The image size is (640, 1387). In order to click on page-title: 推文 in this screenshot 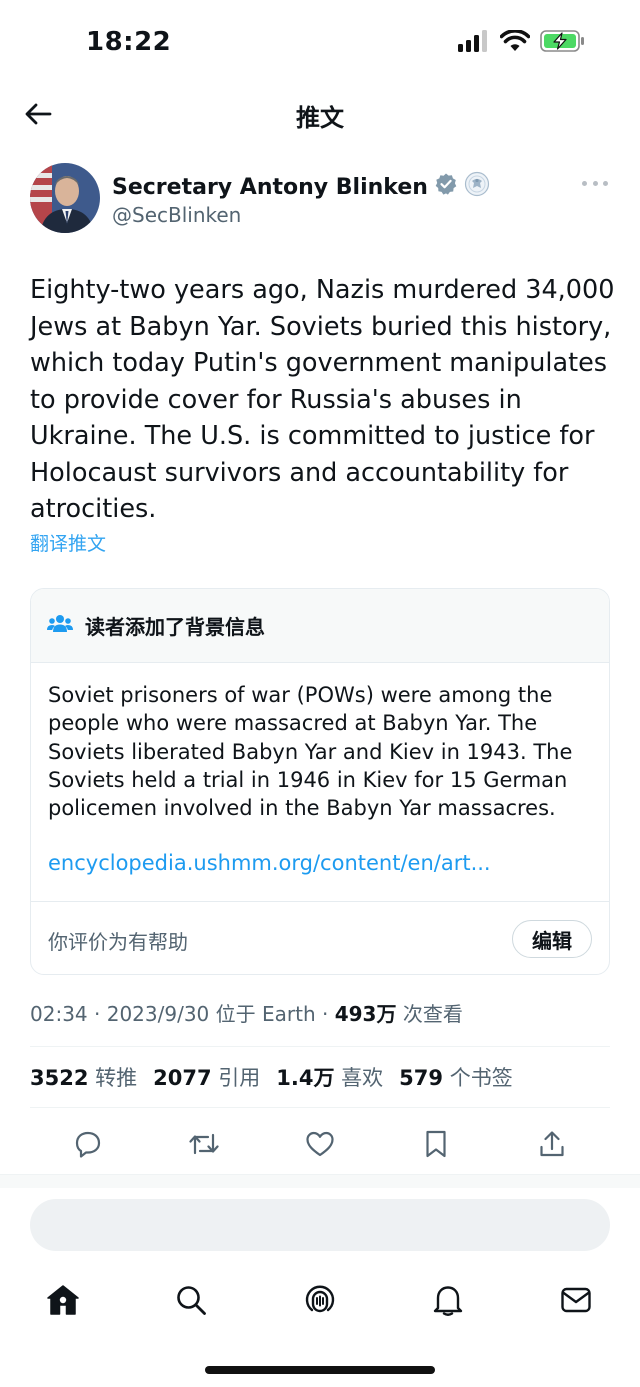, I will do `click(320, 118)`.